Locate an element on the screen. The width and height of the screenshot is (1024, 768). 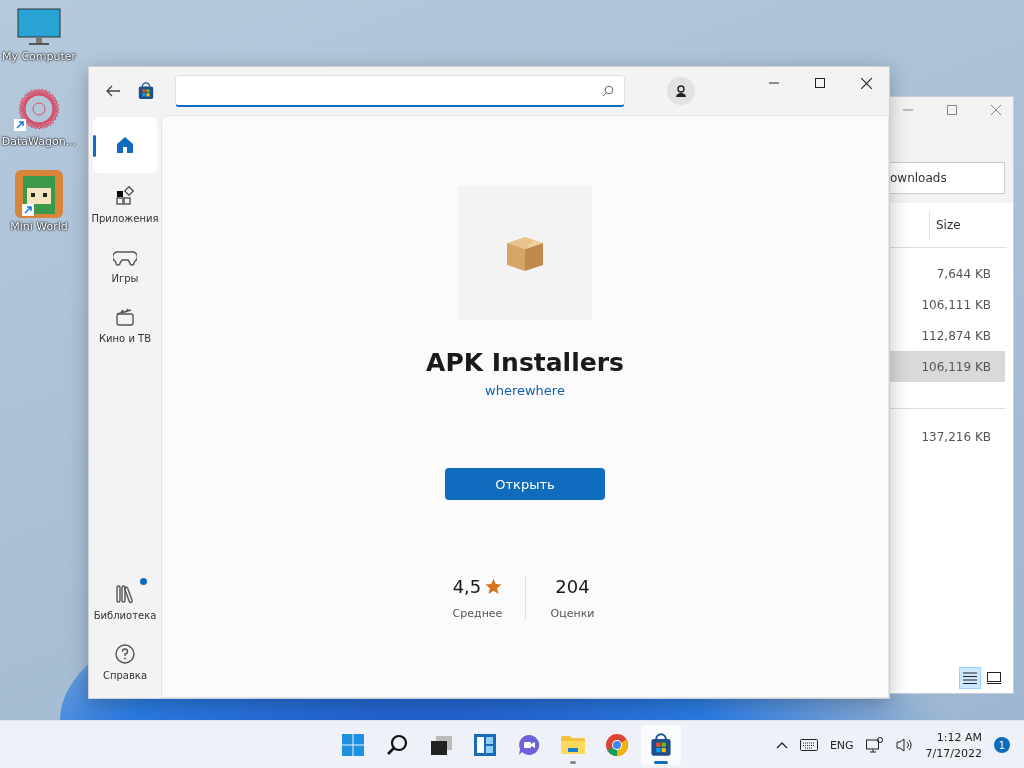
file-size-cell: 106,111 KB is located at coordinates (947, 304).